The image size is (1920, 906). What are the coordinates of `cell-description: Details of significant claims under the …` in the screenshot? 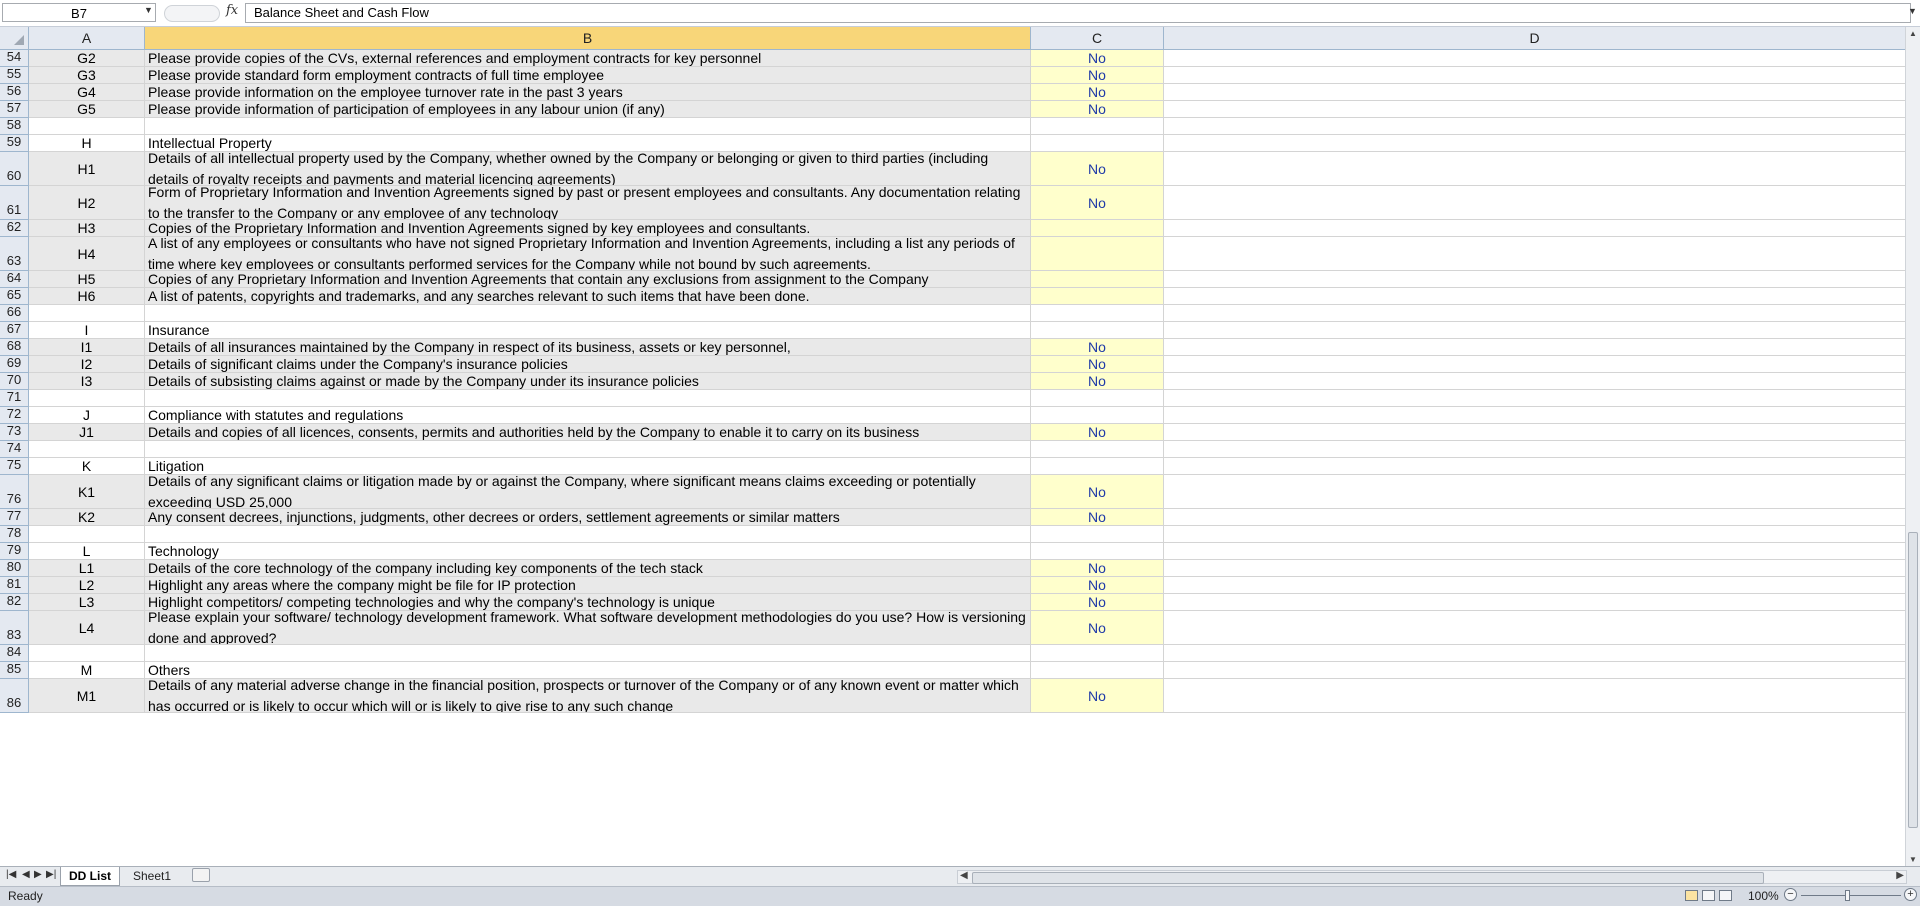 It's located at (588, 364).